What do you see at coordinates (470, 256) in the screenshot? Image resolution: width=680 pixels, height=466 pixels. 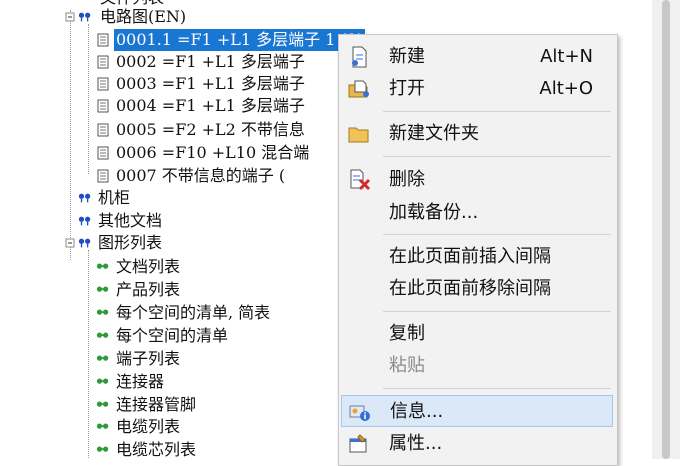 I see `menu-item-label: 在此页面前插入间隔` at bounding box center [470, 256].